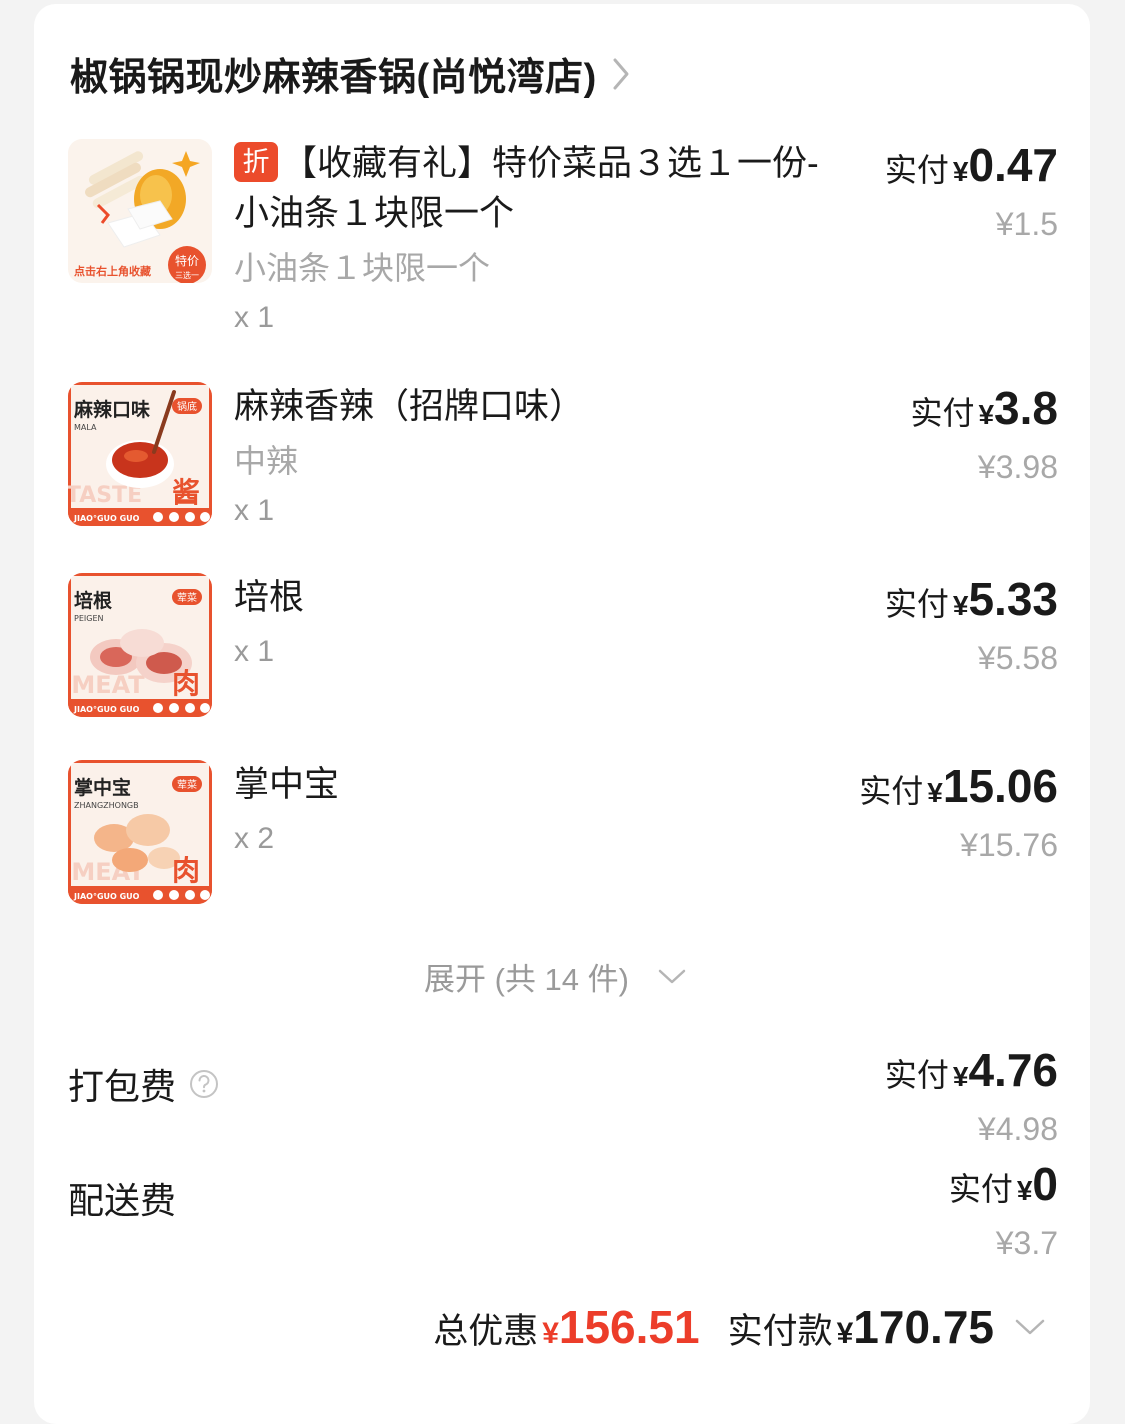  What do you see at coordinates (254, 838) in the screenshot?
I see `item-quantity: x 2` at bounding box center [254, 838].